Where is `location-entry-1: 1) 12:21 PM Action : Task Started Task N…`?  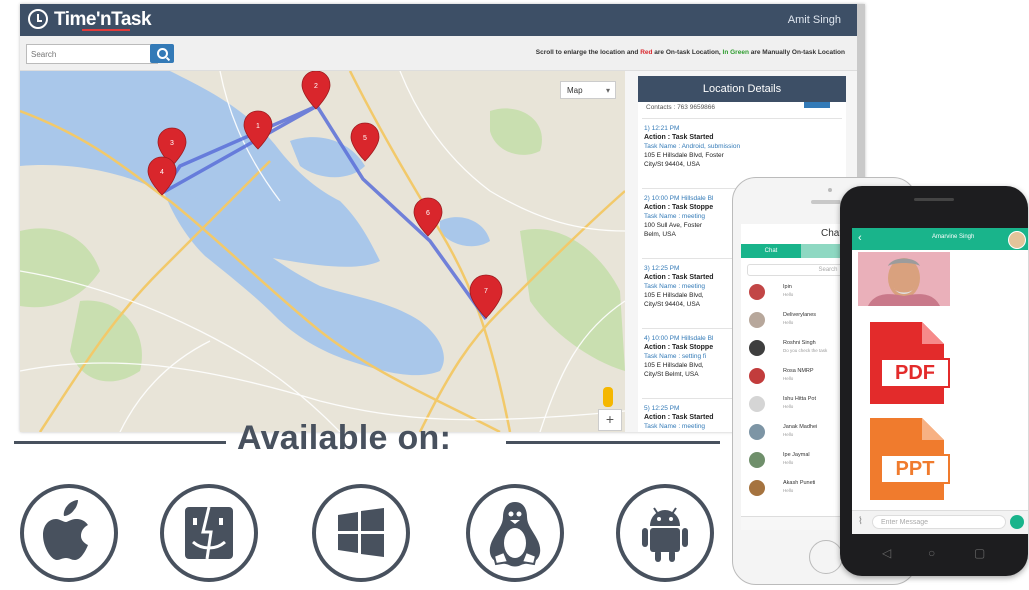 location-entry-1: 1) 12:21 PM Action : Task Started Task N… is located at coordinates (744, 146).